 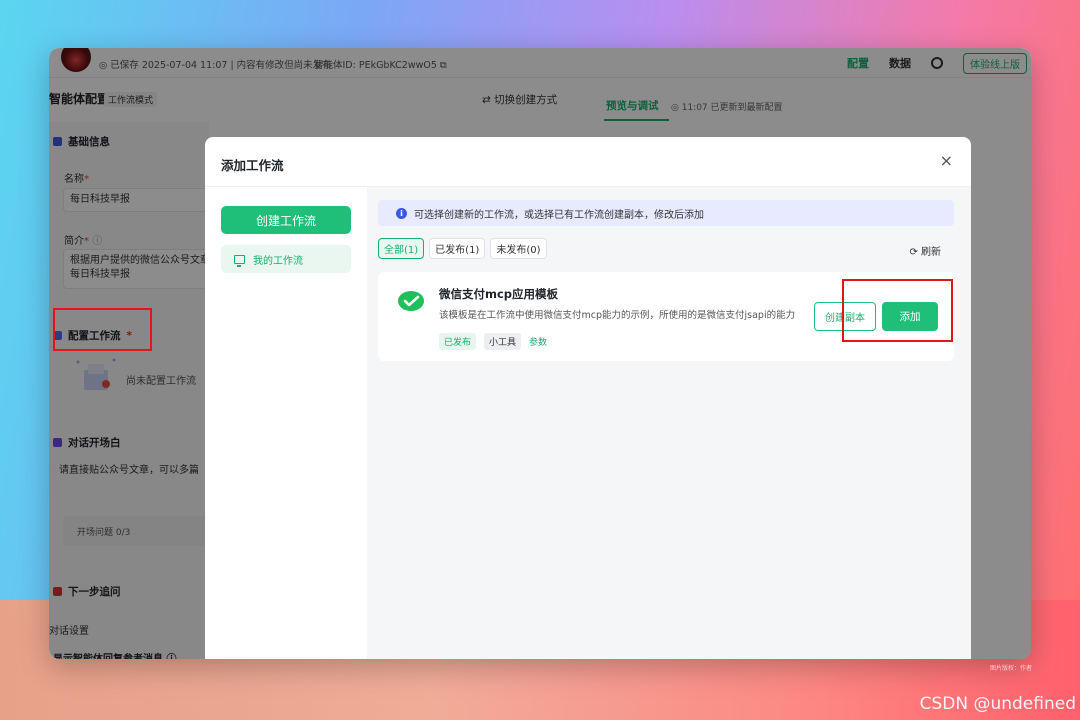 I want to click on modal-header: 添加工作流 ×, so click(x=588, y=162).